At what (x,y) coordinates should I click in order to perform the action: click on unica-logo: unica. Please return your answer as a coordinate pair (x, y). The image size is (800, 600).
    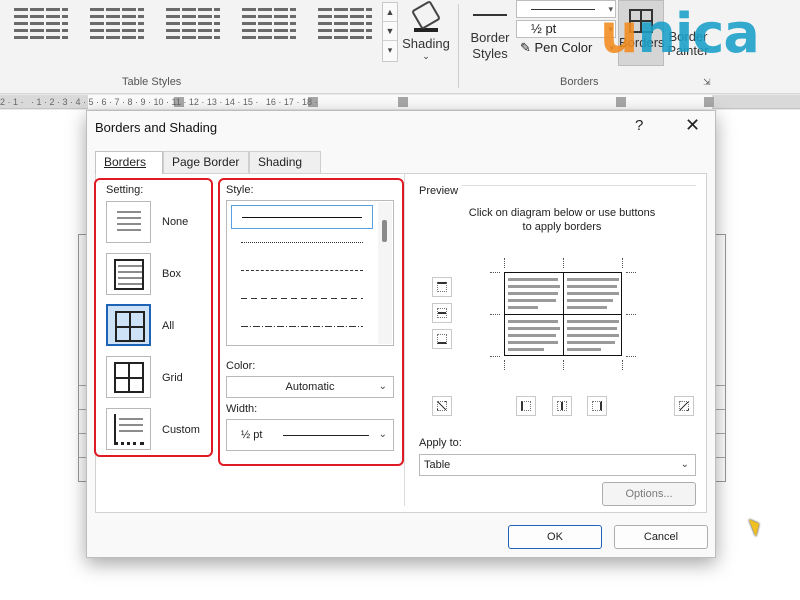
    Looking at the image, I should click on (680, 33).